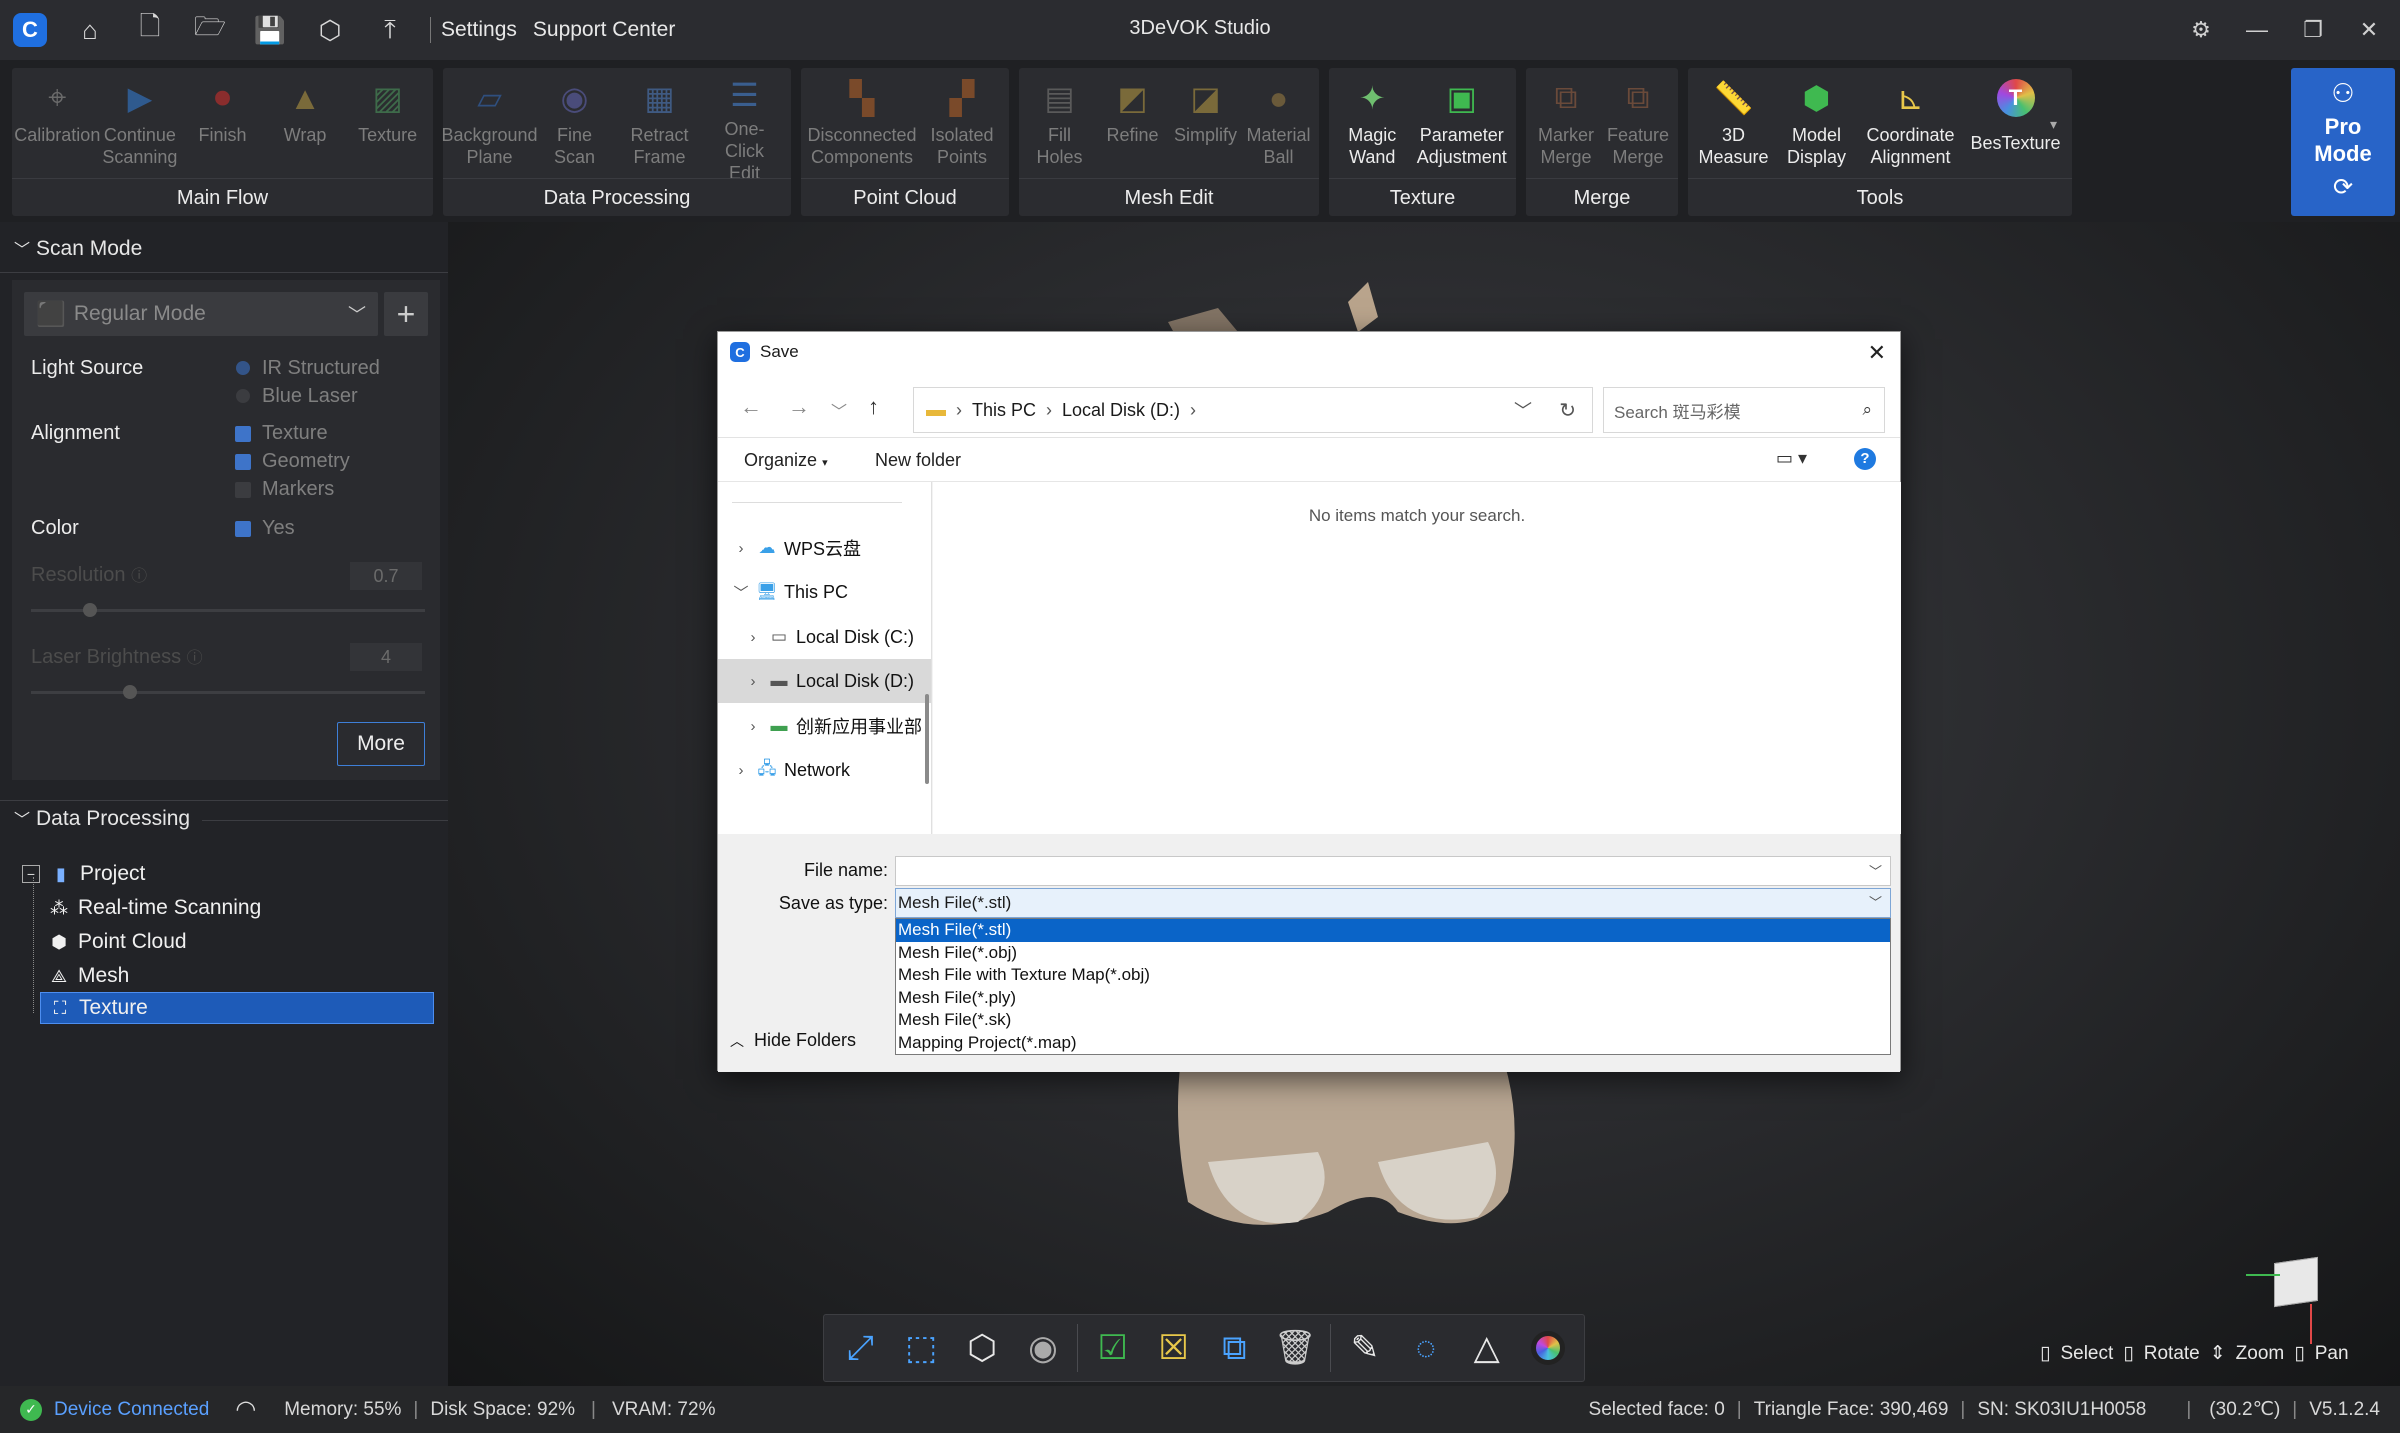  What do you see at coordinates (1365, 1348) in the screenshot?
I see `brush-select-icon: ✎` at bounding box center [1365, 1348].